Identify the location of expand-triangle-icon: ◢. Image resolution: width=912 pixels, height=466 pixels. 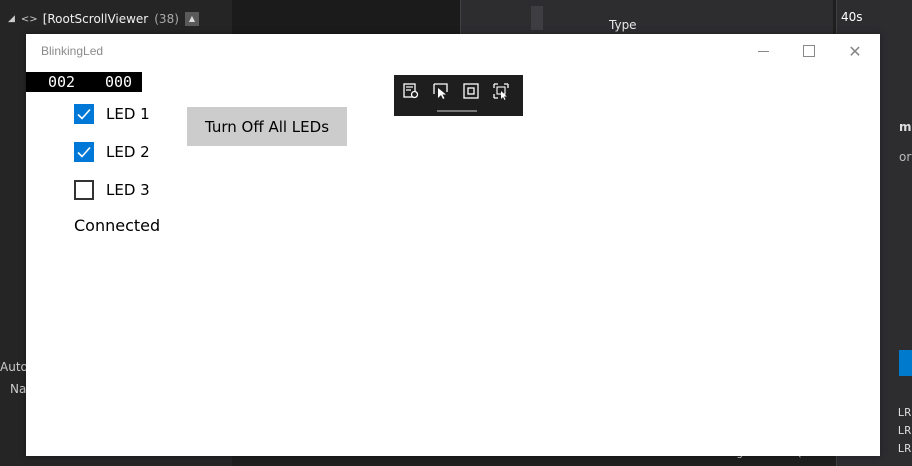
(11, 19).